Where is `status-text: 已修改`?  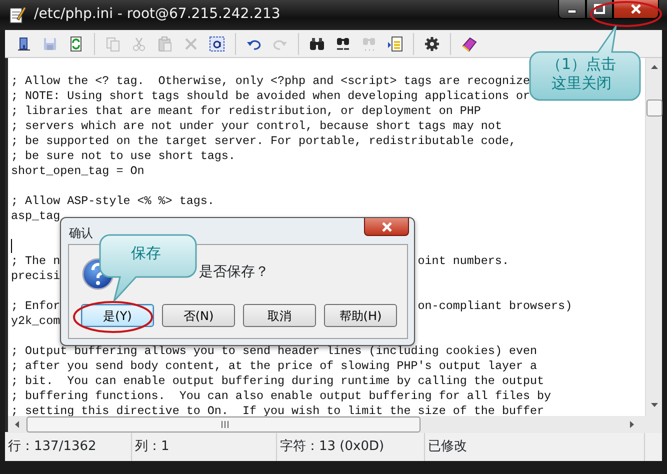 status-text: 已修改 is located at coordinates (535, 446).